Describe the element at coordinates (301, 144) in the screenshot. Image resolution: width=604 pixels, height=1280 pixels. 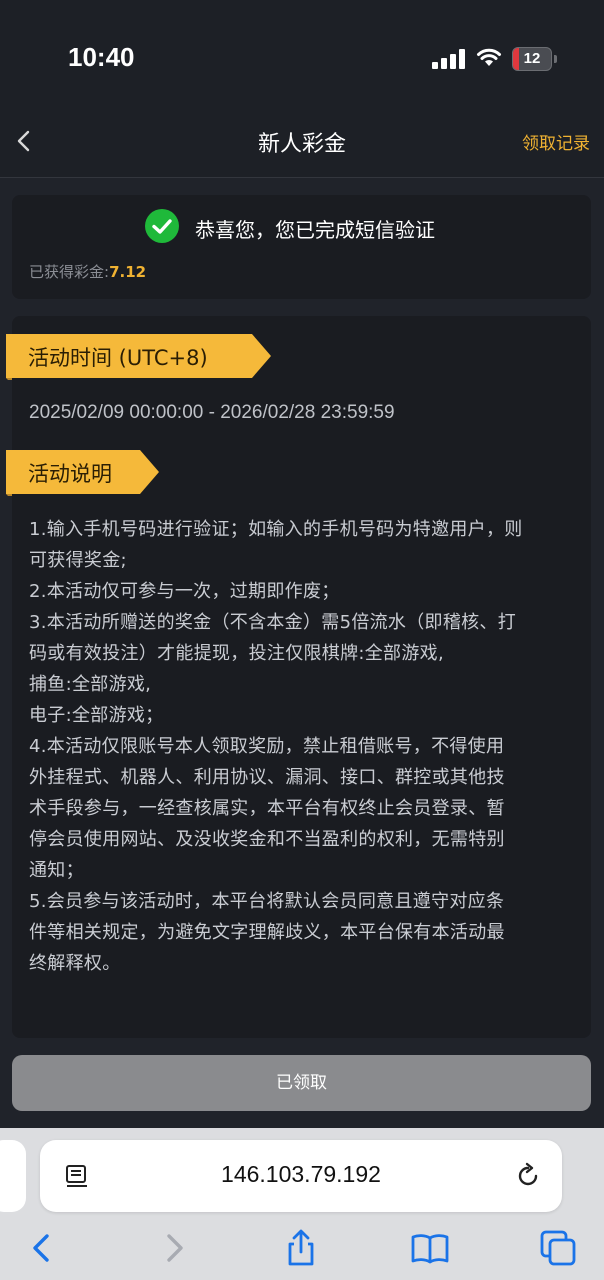
I see `page-title: 新人彩金` at that location.